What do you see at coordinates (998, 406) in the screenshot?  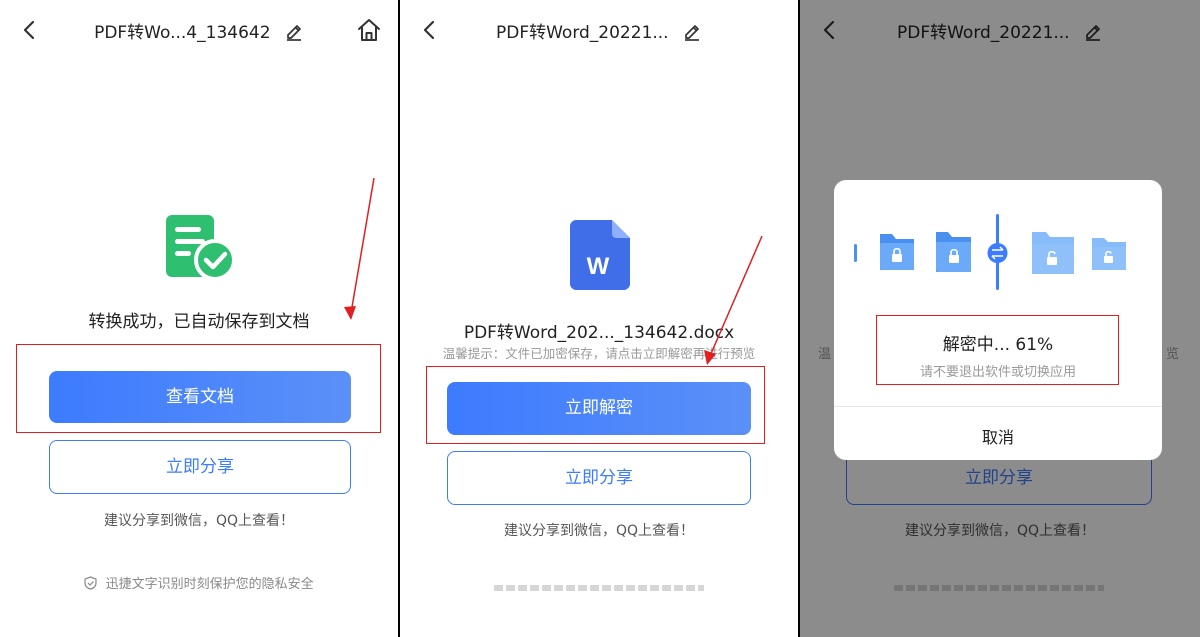 I see `dialog-divider` at bounding box center [998, 406].